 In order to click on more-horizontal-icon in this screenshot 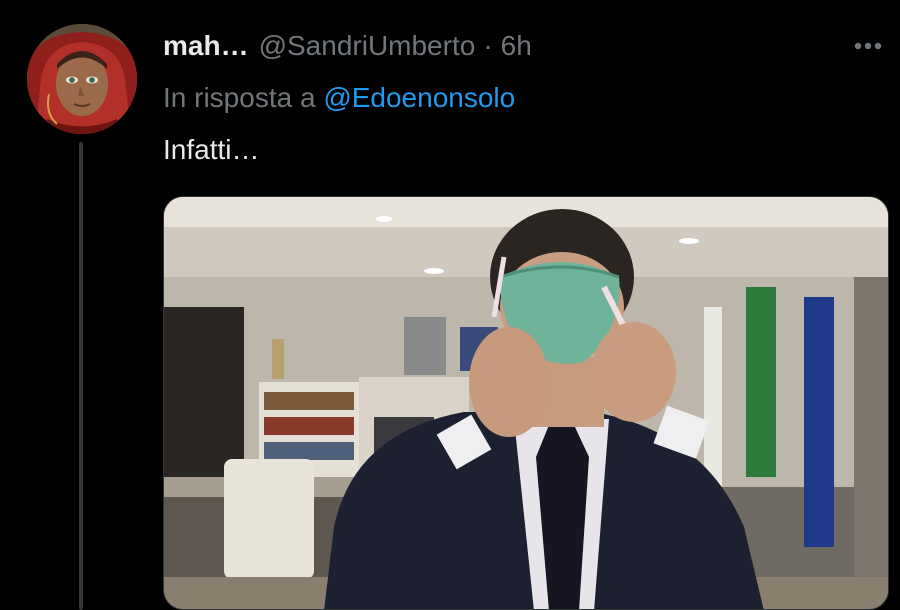, I will do `click(868, 46)`.